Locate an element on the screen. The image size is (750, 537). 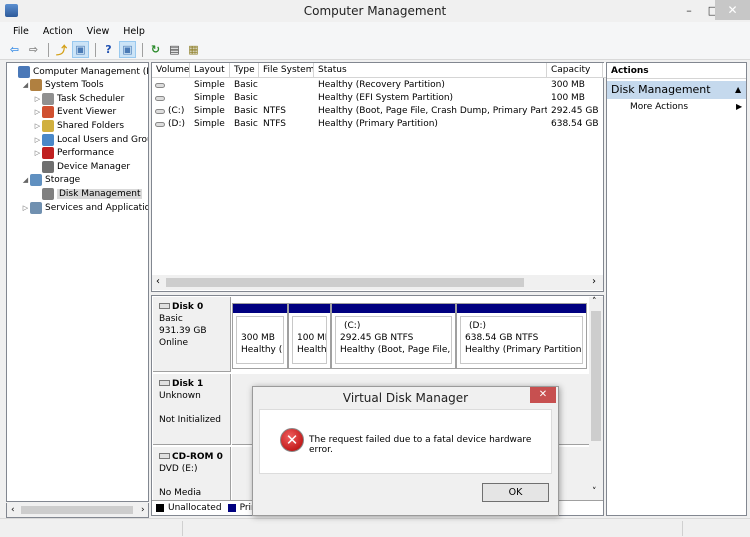
scroll-down-icon: ˅ is located at coordinates (594, 492).